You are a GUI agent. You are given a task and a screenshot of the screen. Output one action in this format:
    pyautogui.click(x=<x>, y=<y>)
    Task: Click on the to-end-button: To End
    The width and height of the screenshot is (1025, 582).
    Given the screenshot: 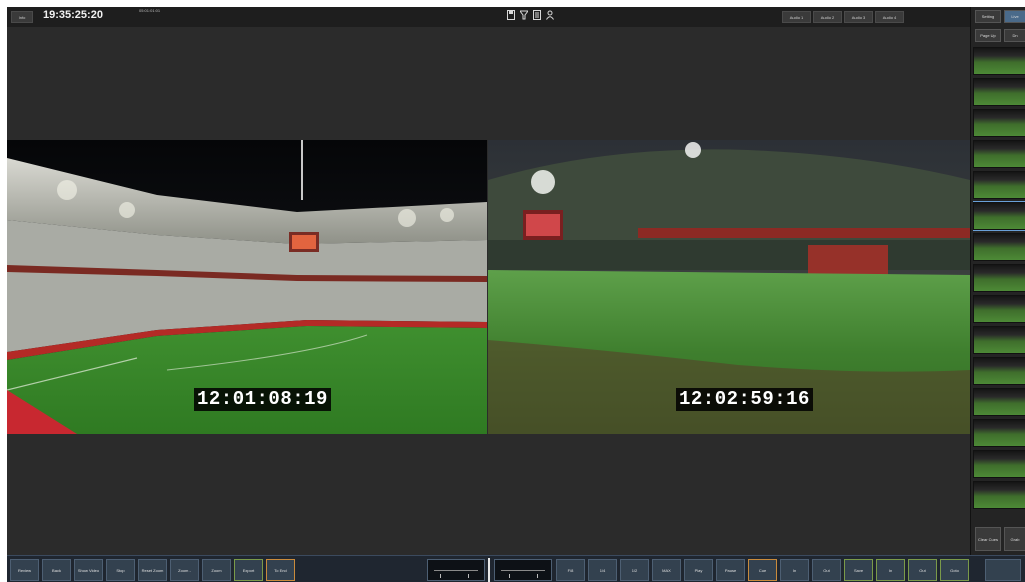 What is the action you would take?
    pyautogui.click(x=280, y=570)
    